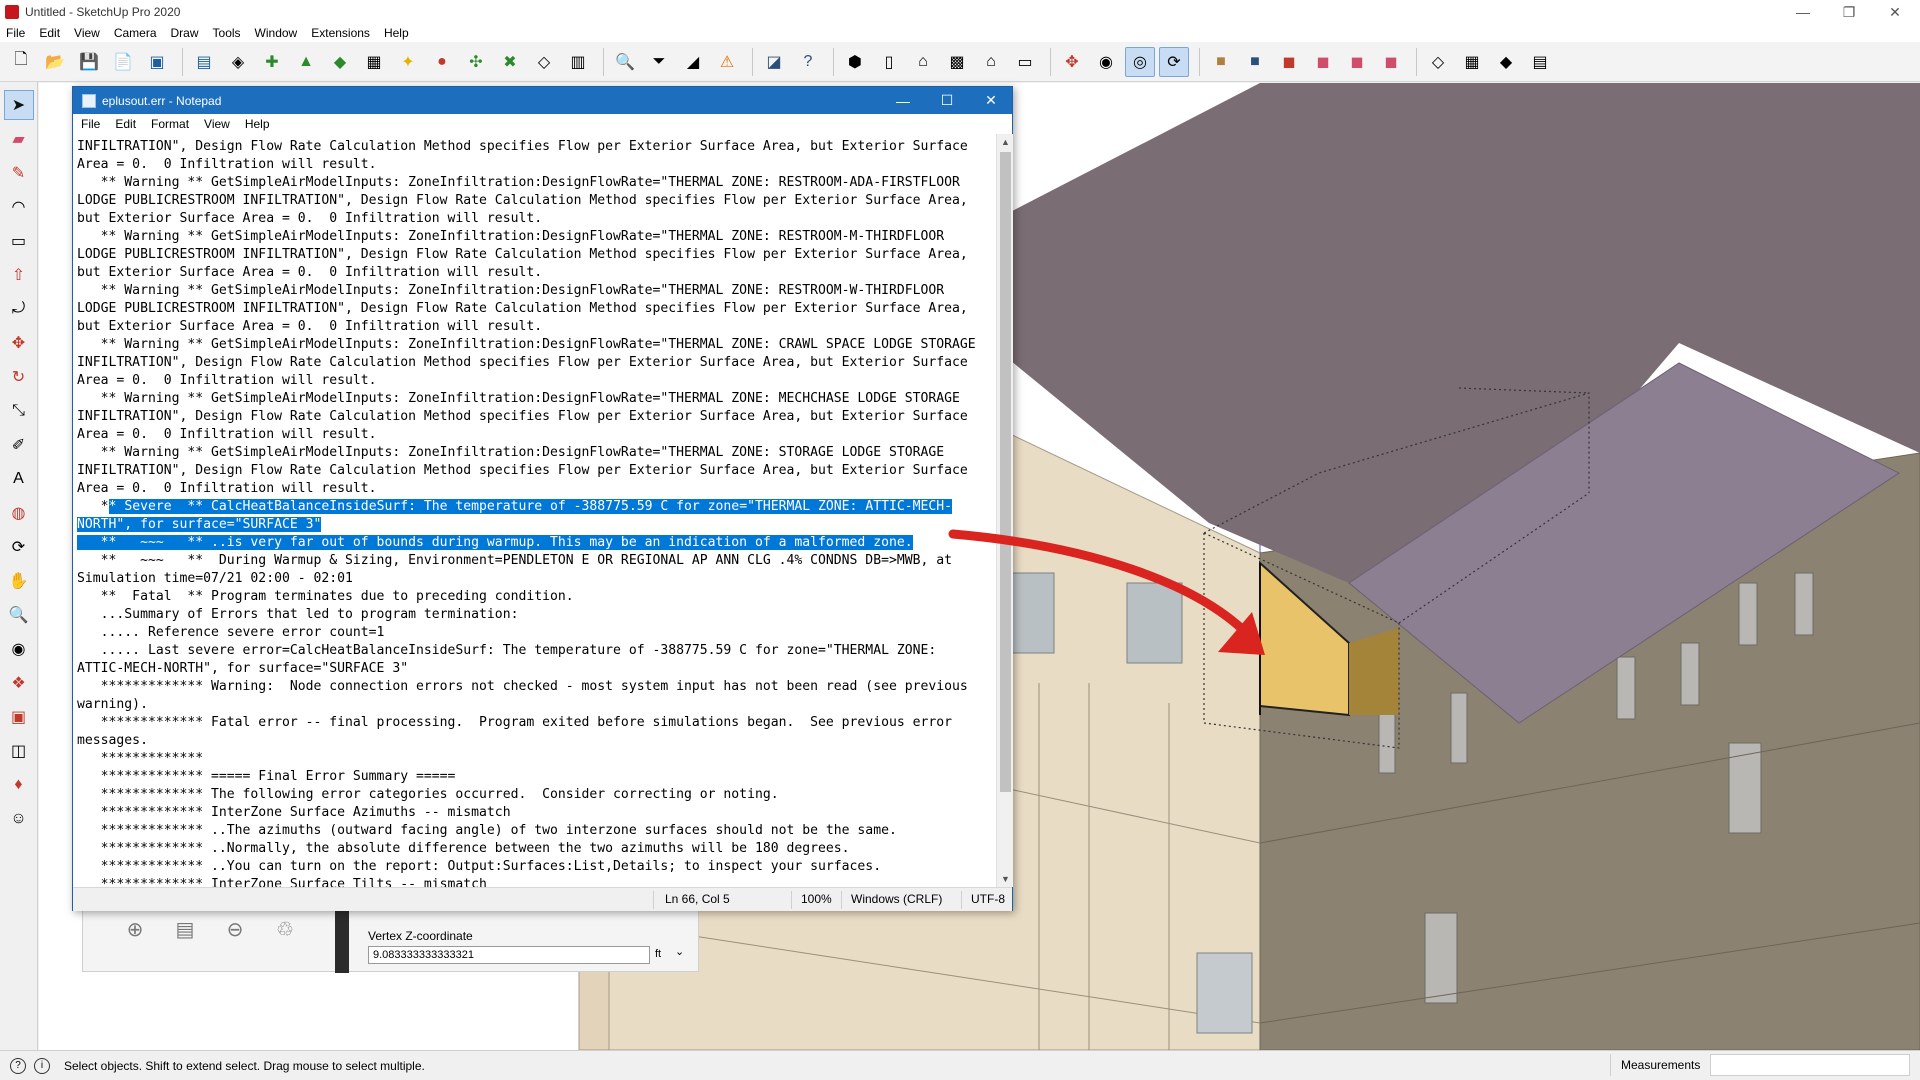 The height and width of the screenshot is (1080, 1920). I want to click on component-icon: ❖, so click(19, 683).